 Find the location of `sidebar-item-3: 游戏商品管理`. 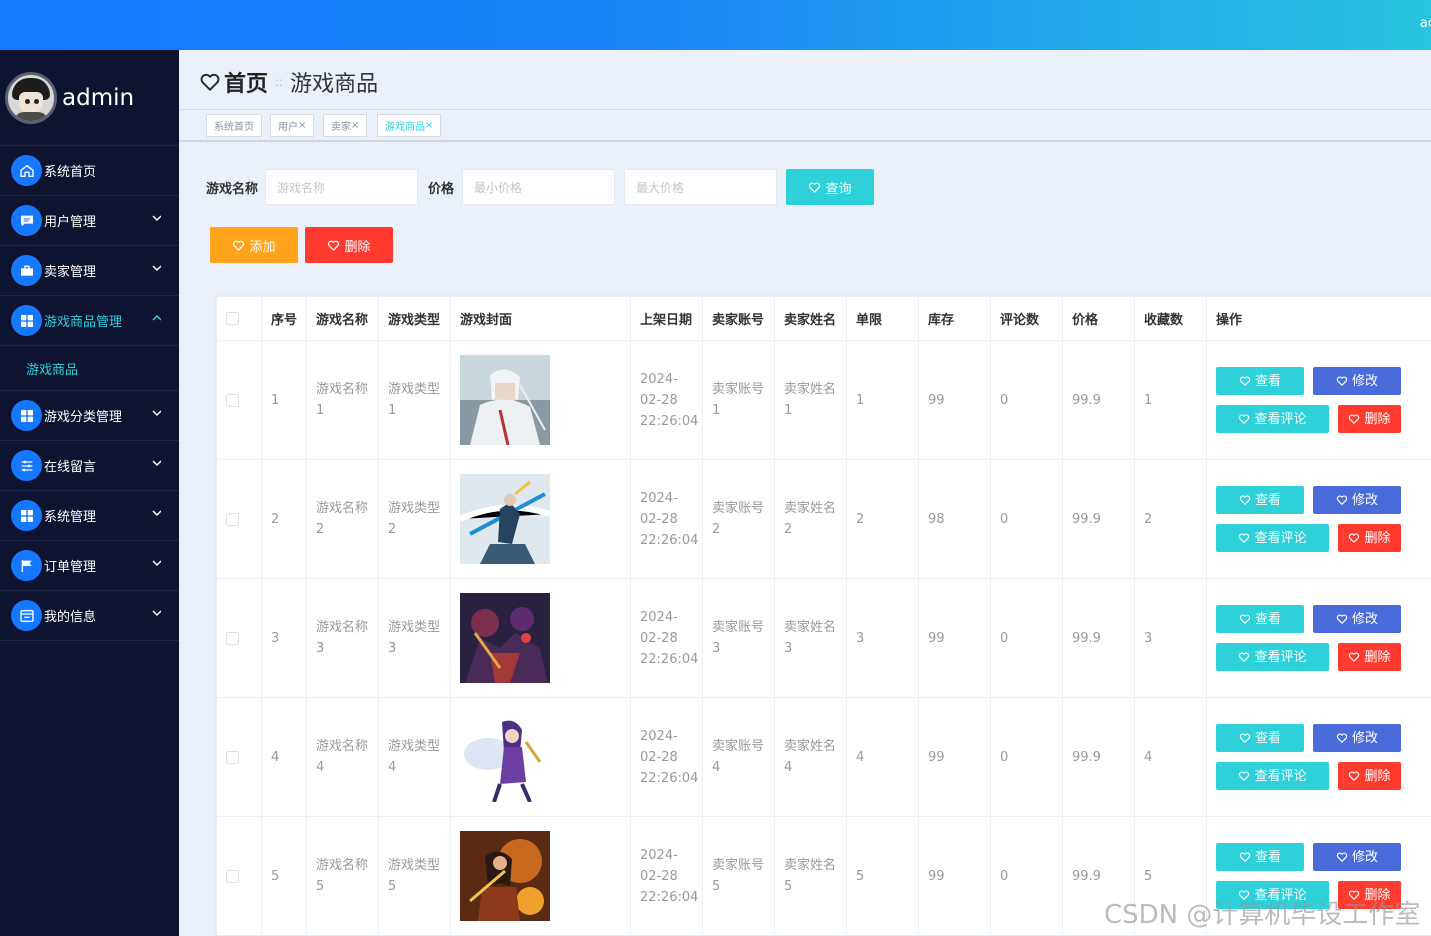

sidebar-item-3: 游戏商品管理 is located at coordinates (89, 321).